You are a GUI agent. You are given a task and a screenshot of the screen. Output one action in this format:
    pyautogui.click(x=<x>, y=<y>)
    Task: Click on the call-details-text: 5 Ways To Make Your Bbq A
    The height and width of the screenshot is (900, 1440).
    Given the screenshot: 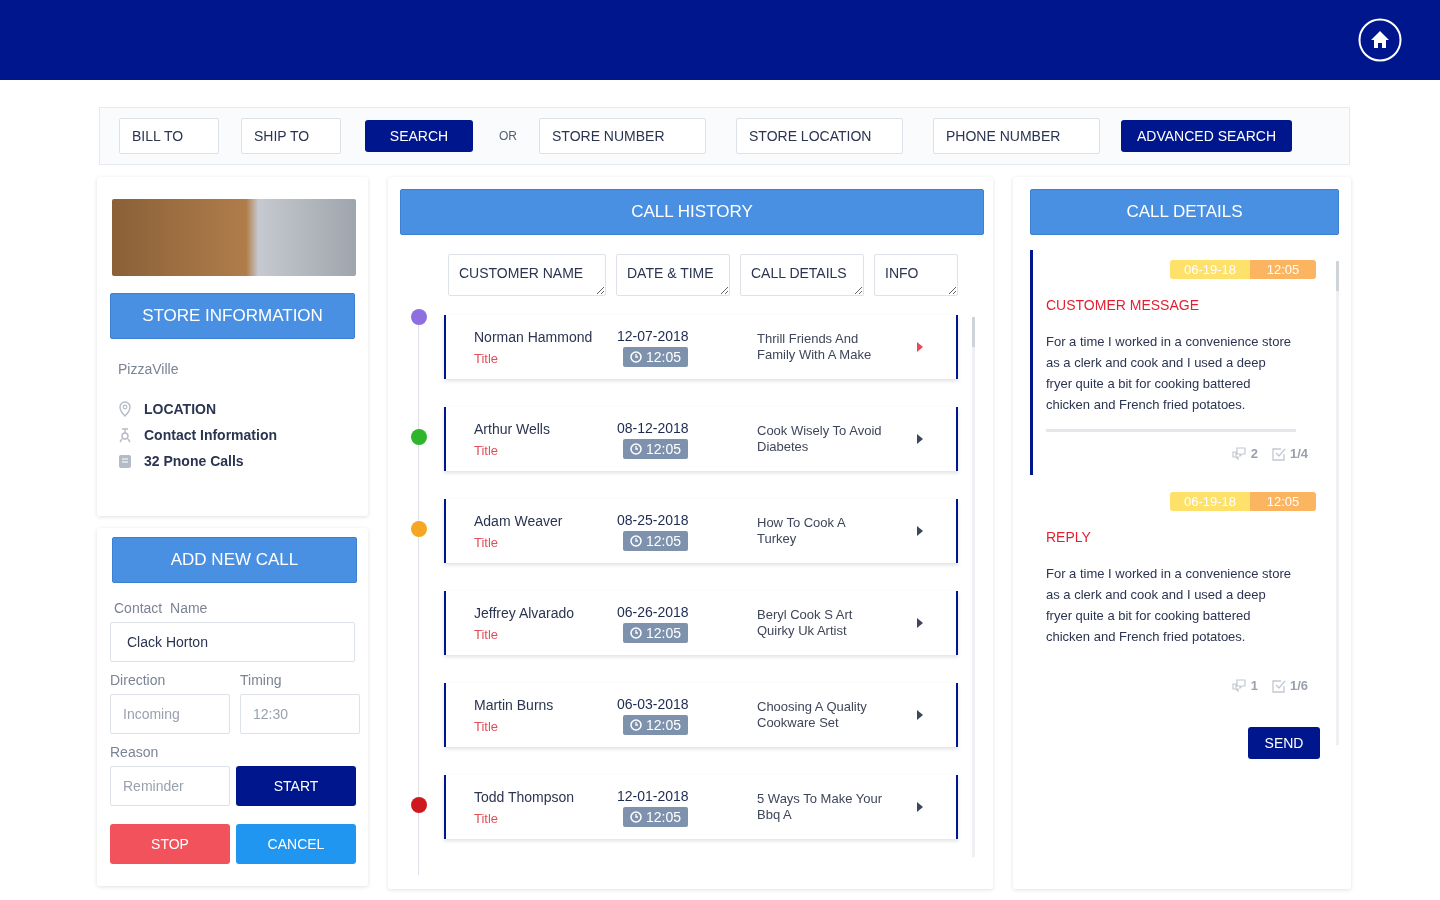 What is the action you would take?
    pyautogui.click(x=820, y=807)
    